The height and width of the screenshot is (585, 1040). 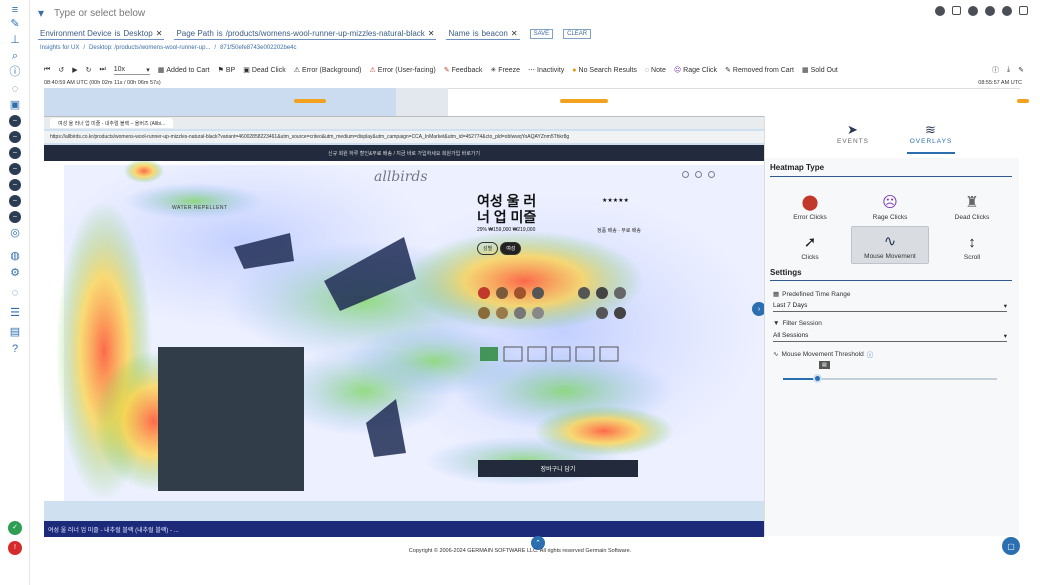 What do you see at coordinates (940, 11) in the screenshot?
I see `refresh-icon` at bounding box center [940, 11].